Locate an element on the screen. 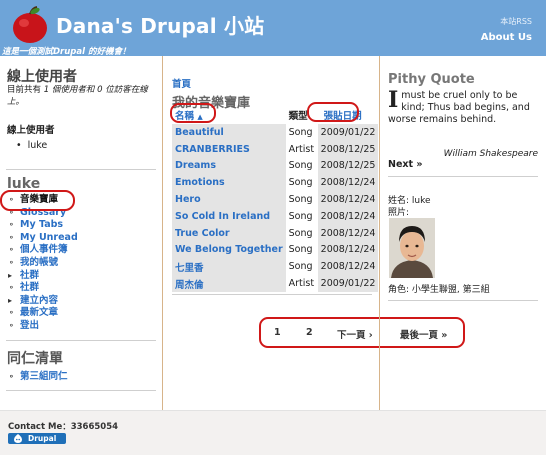 The width and height of the screenshot is (546, 455). table-row: Hero Song 2008/12/24 is located at coordinates (275, 199).